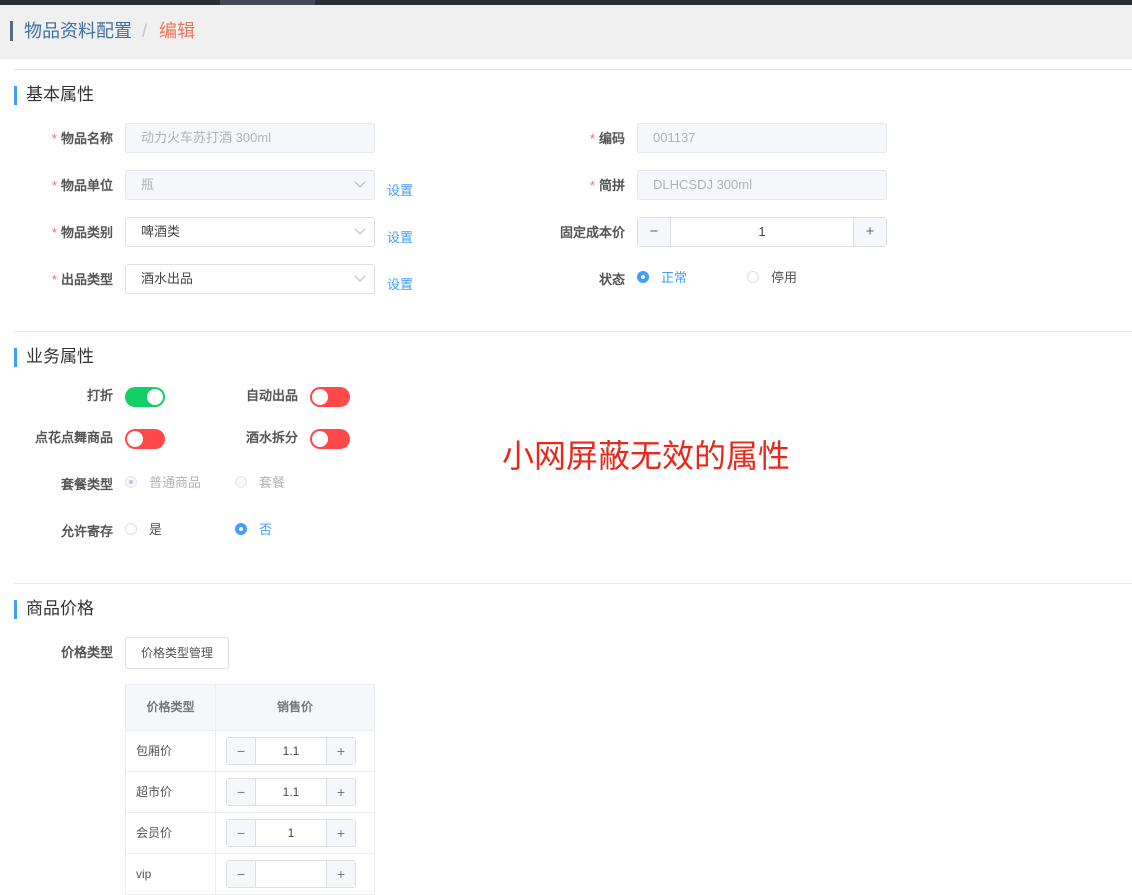 Image resolution: width=1132 pixels, height=895 pixels. I want to click on discount-switch, so click(145, 397).